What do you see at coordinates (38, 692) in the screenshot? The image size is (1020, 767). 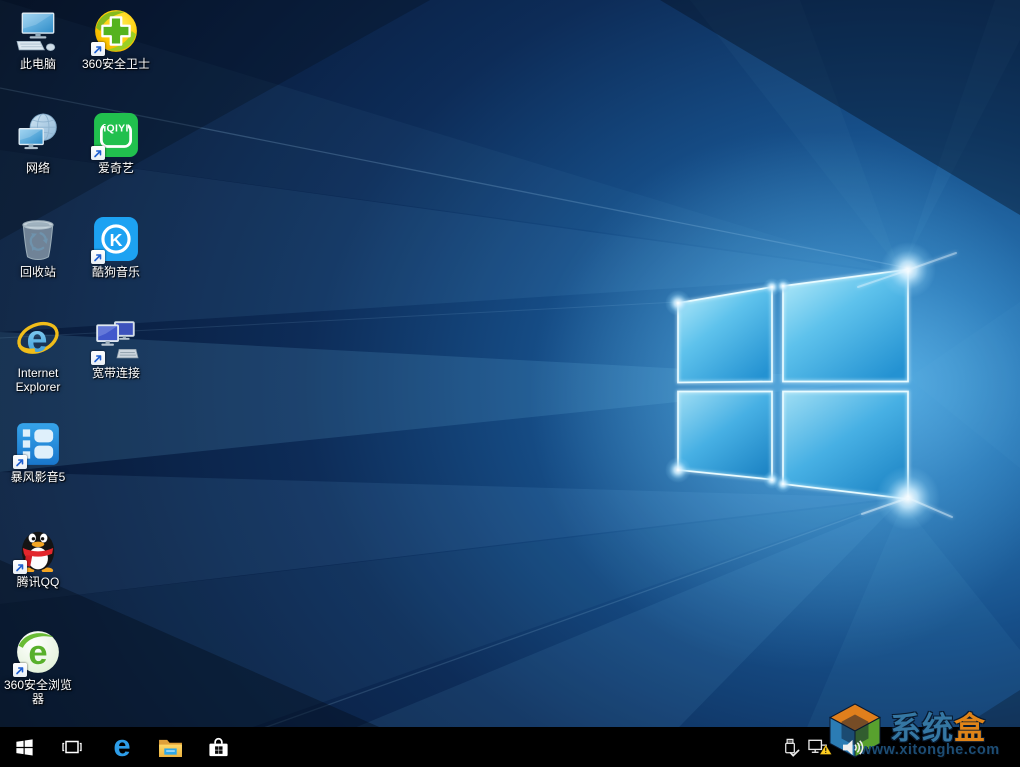 I see `desktop-icon-label: 360安全浏览器` at bounding box center [38, 692].